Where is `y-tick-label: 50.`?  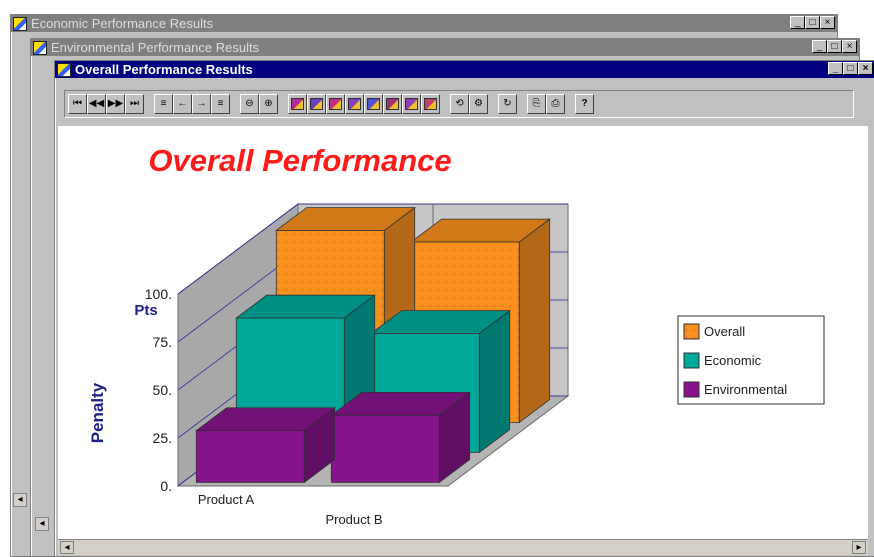
y-tick-label: 50. is located at coordinates (162, 390).